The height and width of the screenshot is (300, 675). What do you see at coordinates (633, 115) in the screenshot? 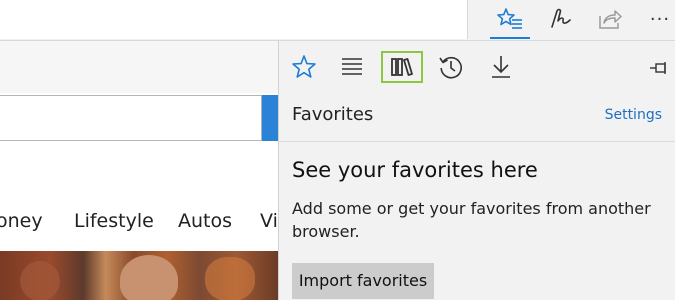
I see `settings-link: Settings` at bounding box center [633, 115].